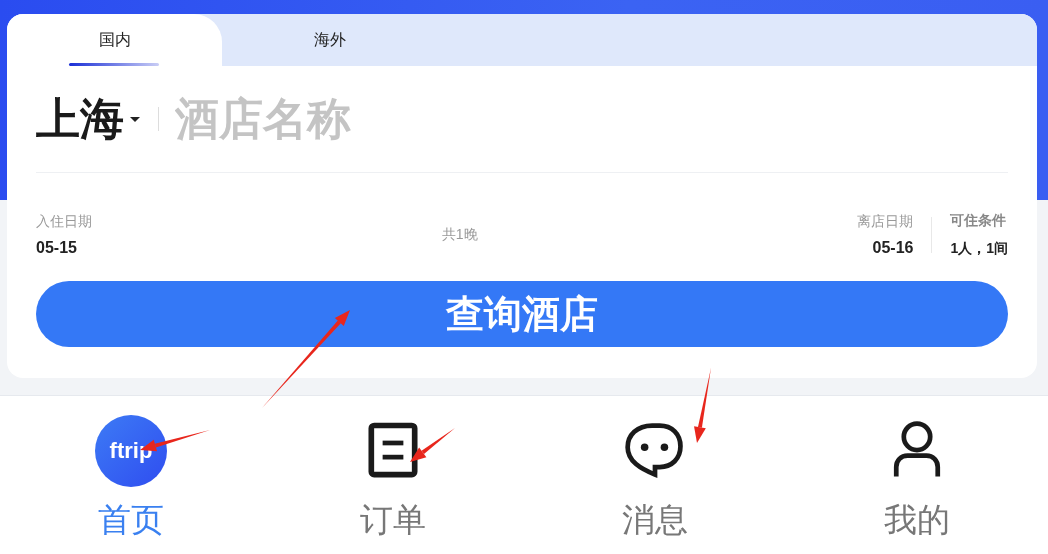 The width and height of the screenshot is (1048, 554). Describe the element at coordinates (57, 248) in the screenshot. I see `date-value: 05-15` at that location.